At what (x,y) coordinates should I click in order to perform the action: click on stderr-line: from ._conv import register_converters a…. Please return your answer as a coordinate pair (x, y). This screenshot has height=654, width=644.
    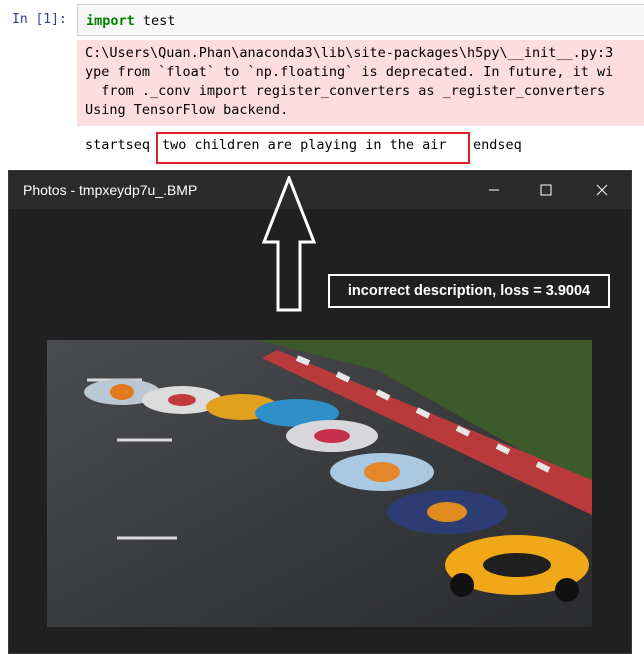
    Looking at the image, I should click on (345, 91).